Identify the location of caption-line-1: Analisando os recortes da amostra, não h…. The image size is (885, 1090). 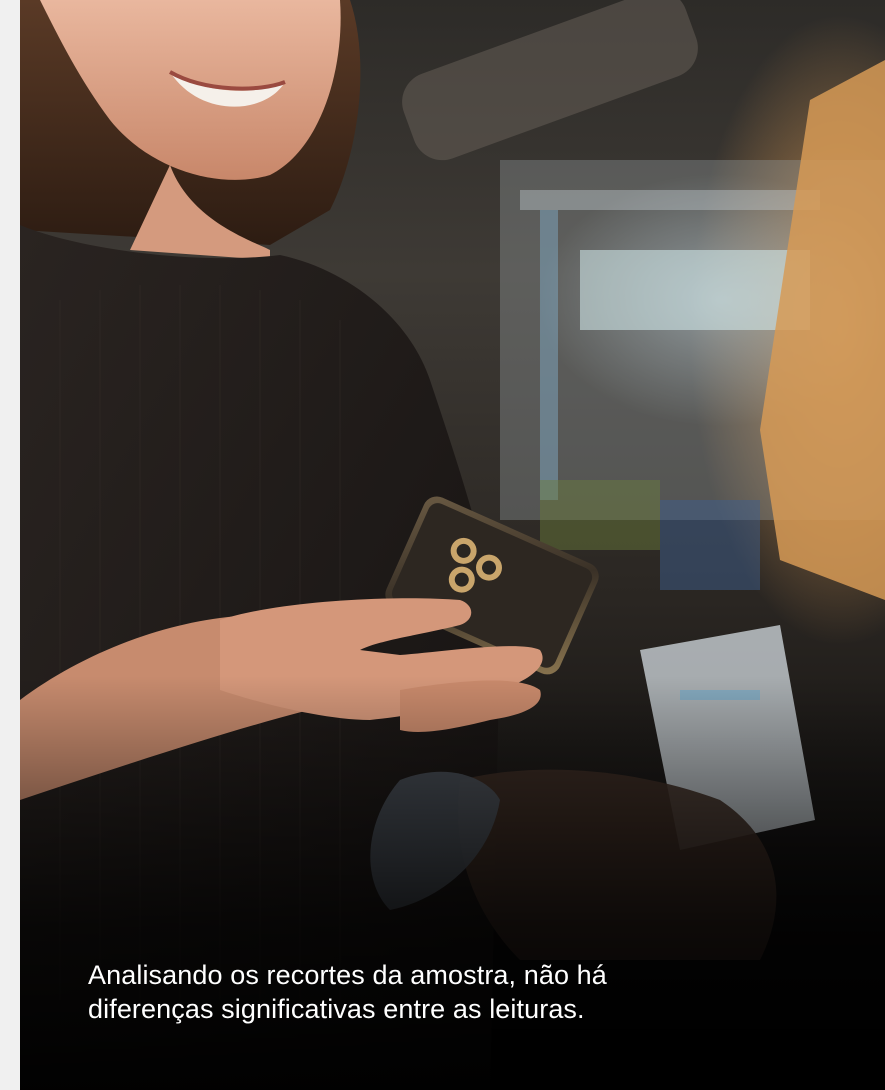
(347, 975).